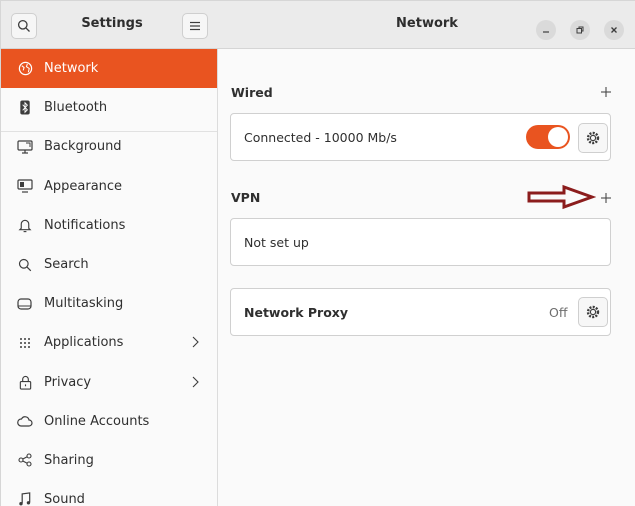 This screenshot has width=635, height=506. I want to click on sidebar-item-multitasking: Multitasking, so click(109, 303).